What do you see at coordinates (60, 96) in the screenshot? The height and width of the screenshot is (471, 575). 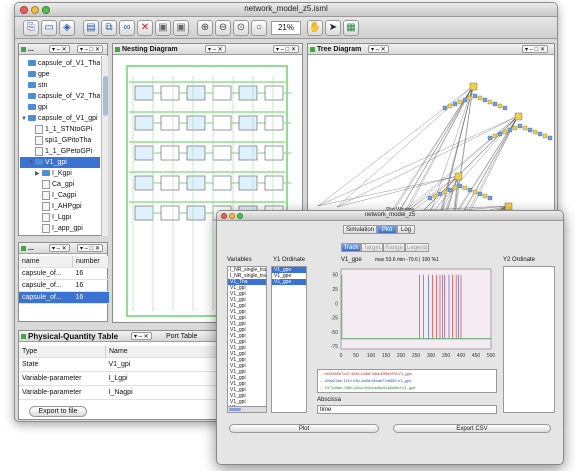 I see `tree-item: capsule_of_V2_Tha` at bounding box center [60, 96].